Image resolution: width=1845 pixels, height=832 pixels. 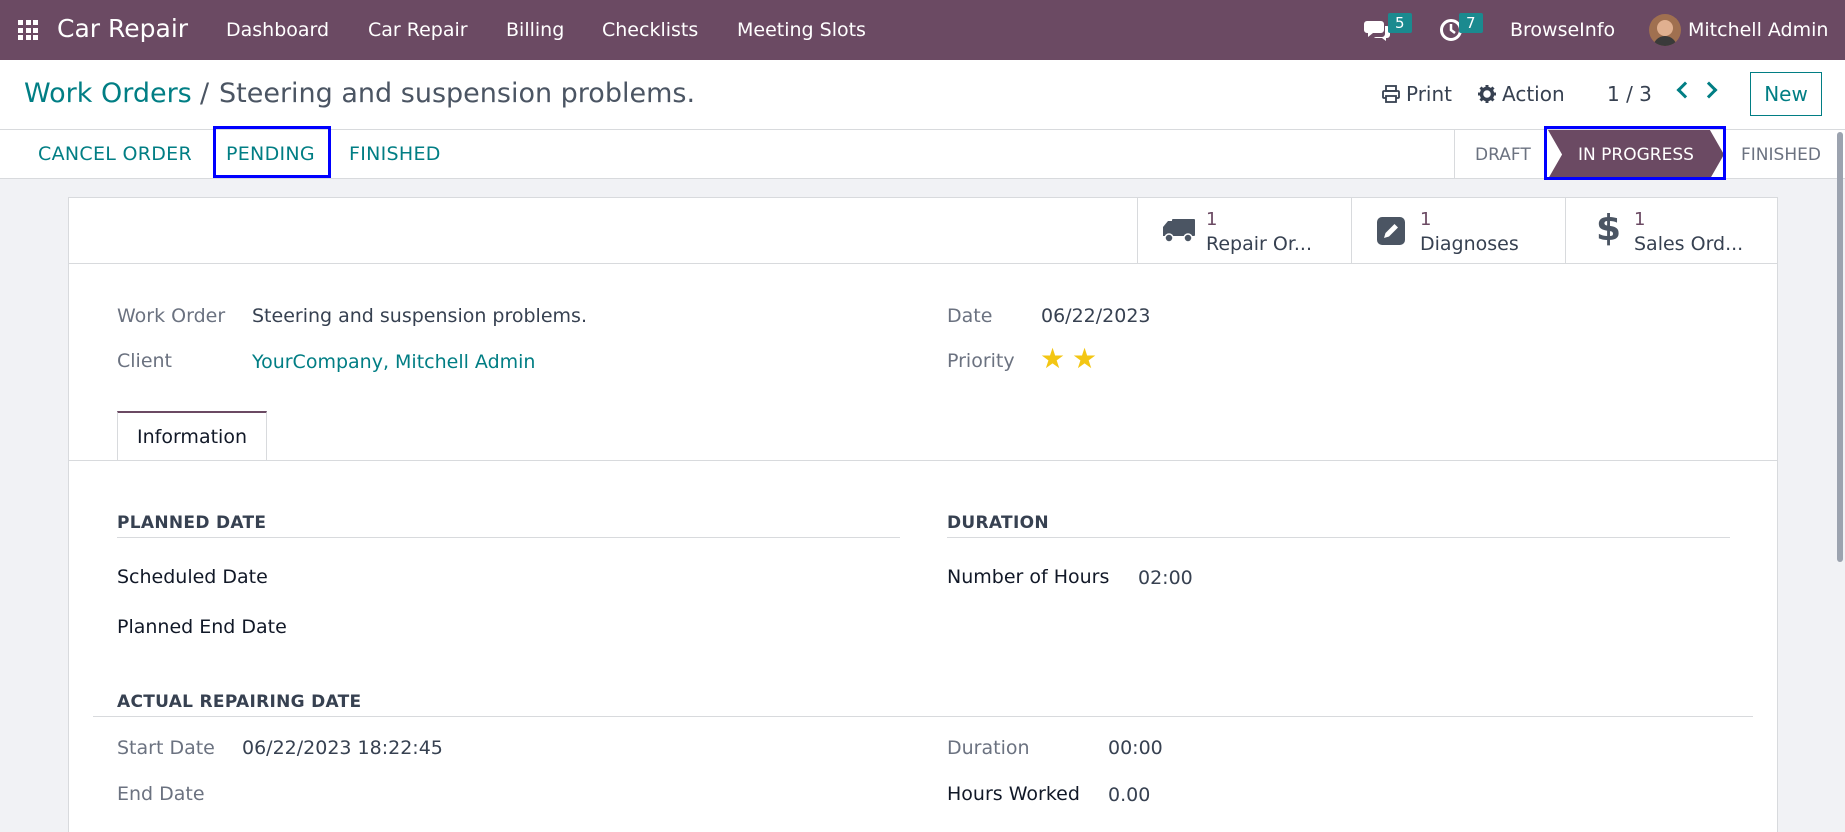 What do you see at coordinates (418, 30) in the screenshot?
I see `menu-car-repair: Car Repair` at bounding box center [418, 30].